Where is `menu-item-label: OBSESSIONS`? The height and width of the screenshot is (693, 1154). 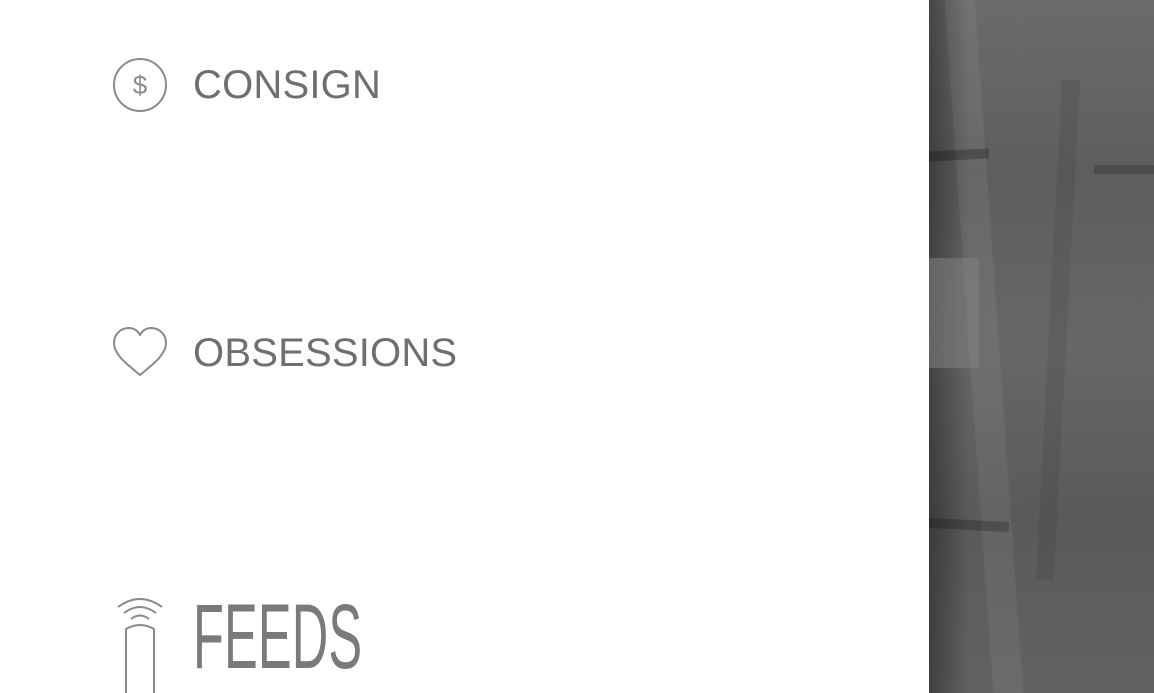 menu-item-label: OBSESSIONS is located at coordinates (325, 353).